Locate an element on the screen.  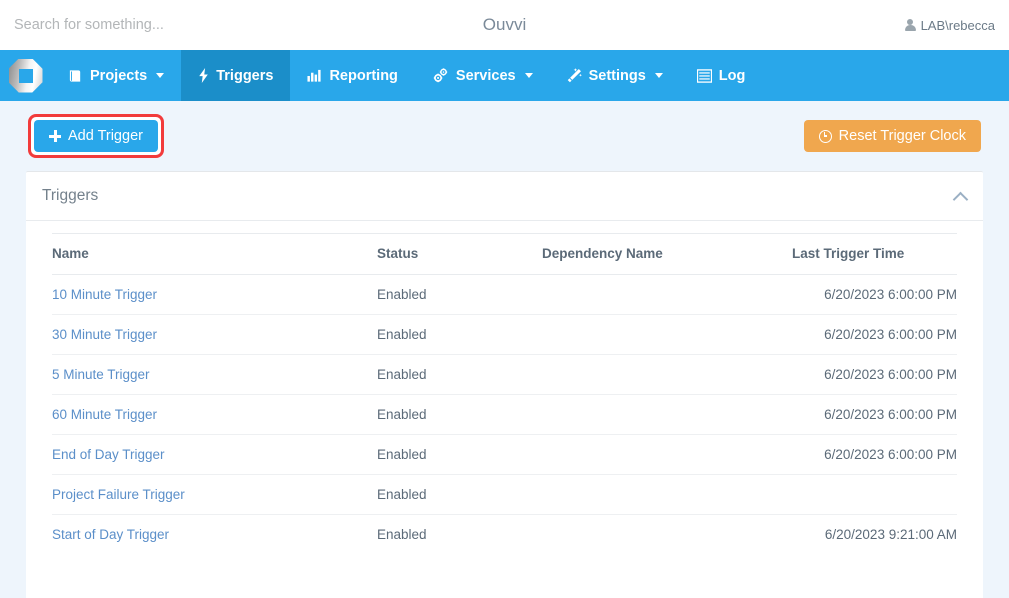
cell-name: 10 Minute Trigger is located at coordinates (214, 294).